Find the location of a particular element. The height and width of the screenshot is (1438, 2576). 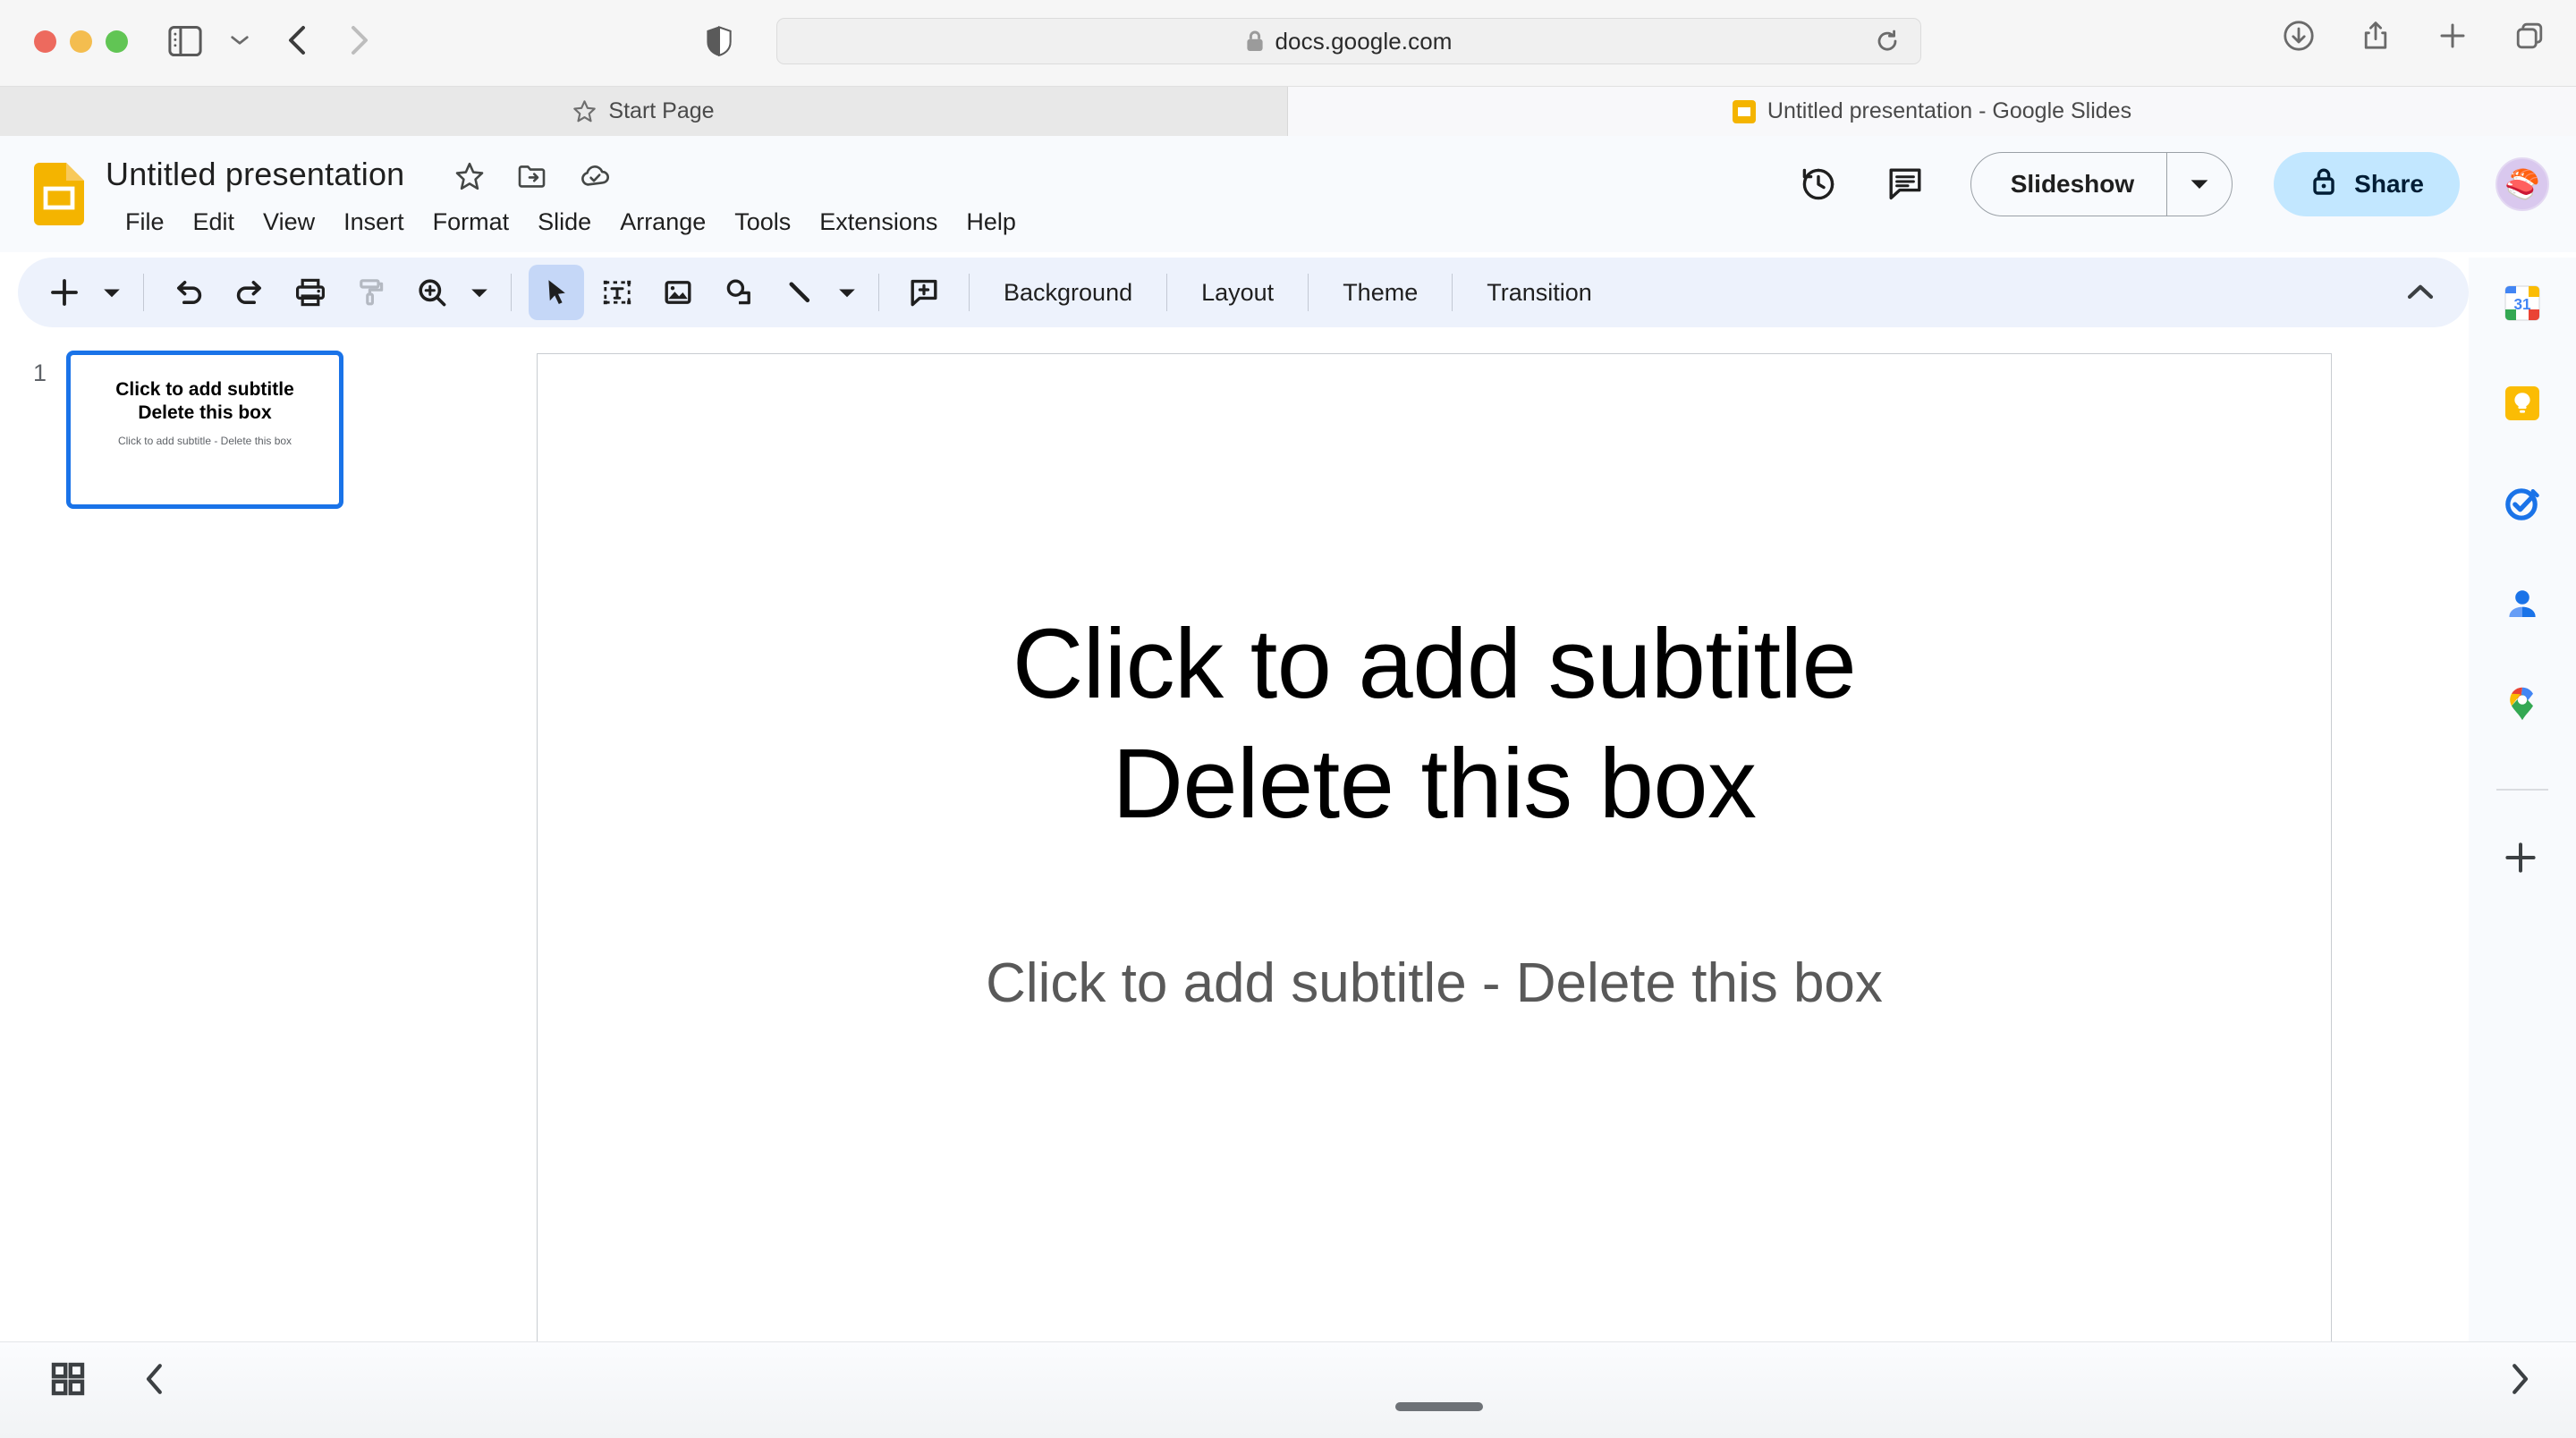

browser-toolbar-right is located at coordinates (2414, 36).